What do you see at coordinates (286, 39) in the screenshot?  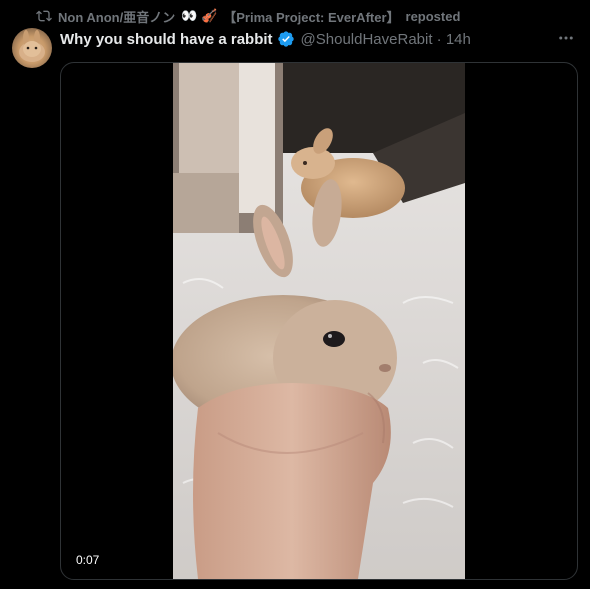 I see `verified-badge-icon` at bounding box center [286, 39].